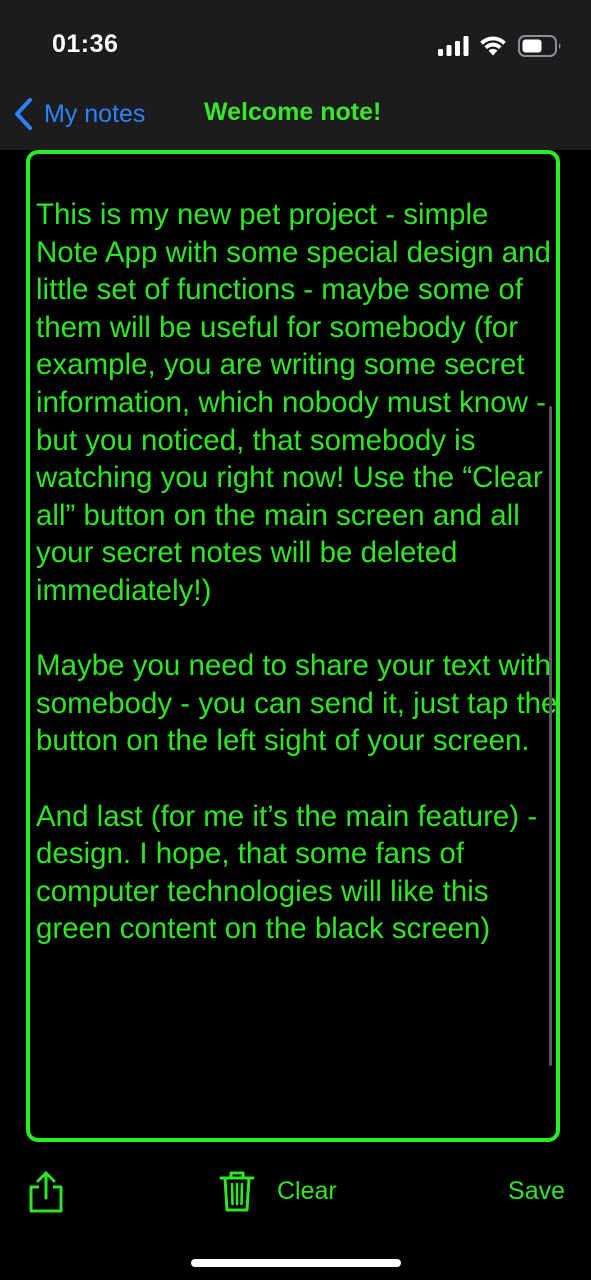 Image resolution: width=591 pixels, height=1280 pixels. I want to click on back-label: My notes, so click(95, 113).